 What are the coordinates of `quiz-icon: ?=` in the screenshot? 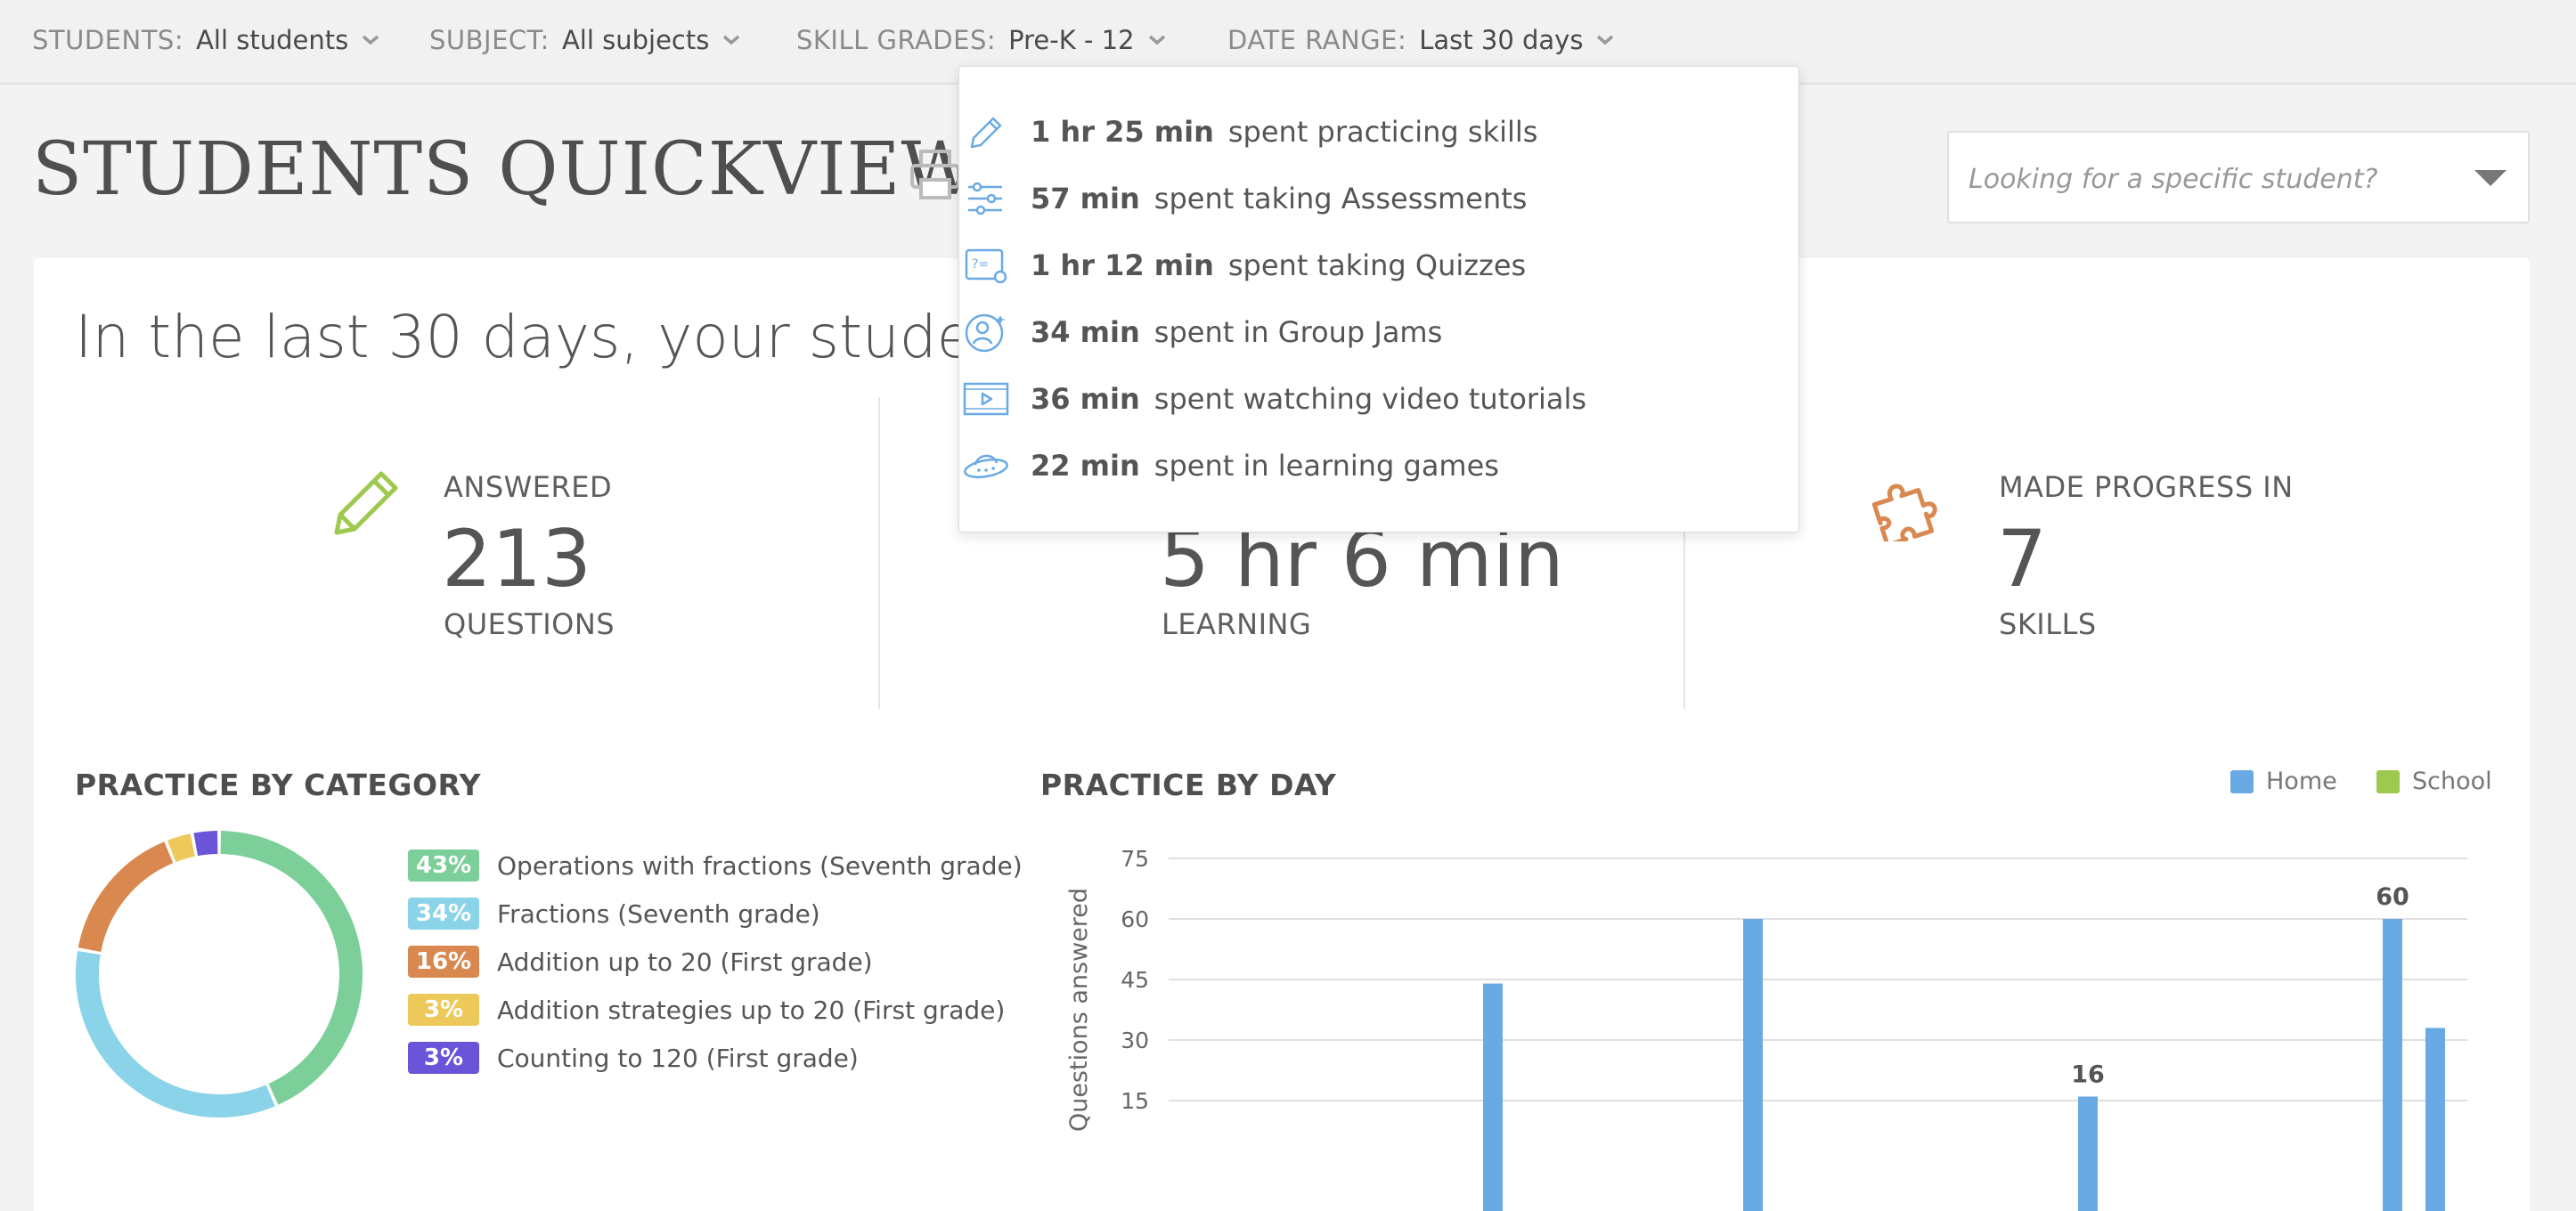 It's located at (986, 266).